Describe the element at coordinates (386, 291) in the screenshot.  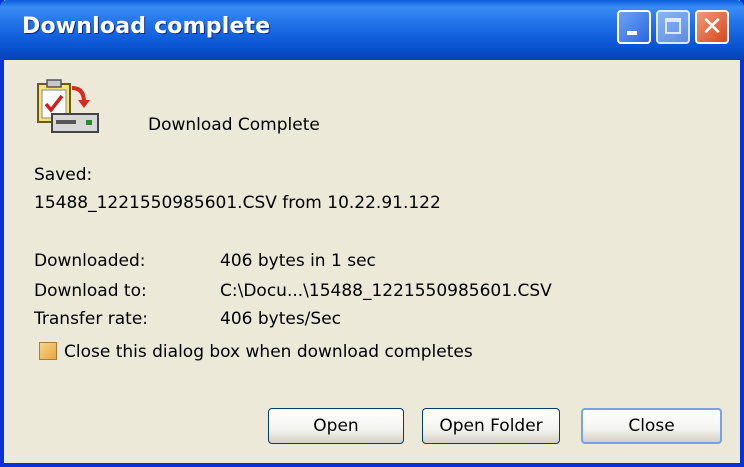
I see `download-to-value: C:\Docu...\15488_1221550985601.CSV` at that location.